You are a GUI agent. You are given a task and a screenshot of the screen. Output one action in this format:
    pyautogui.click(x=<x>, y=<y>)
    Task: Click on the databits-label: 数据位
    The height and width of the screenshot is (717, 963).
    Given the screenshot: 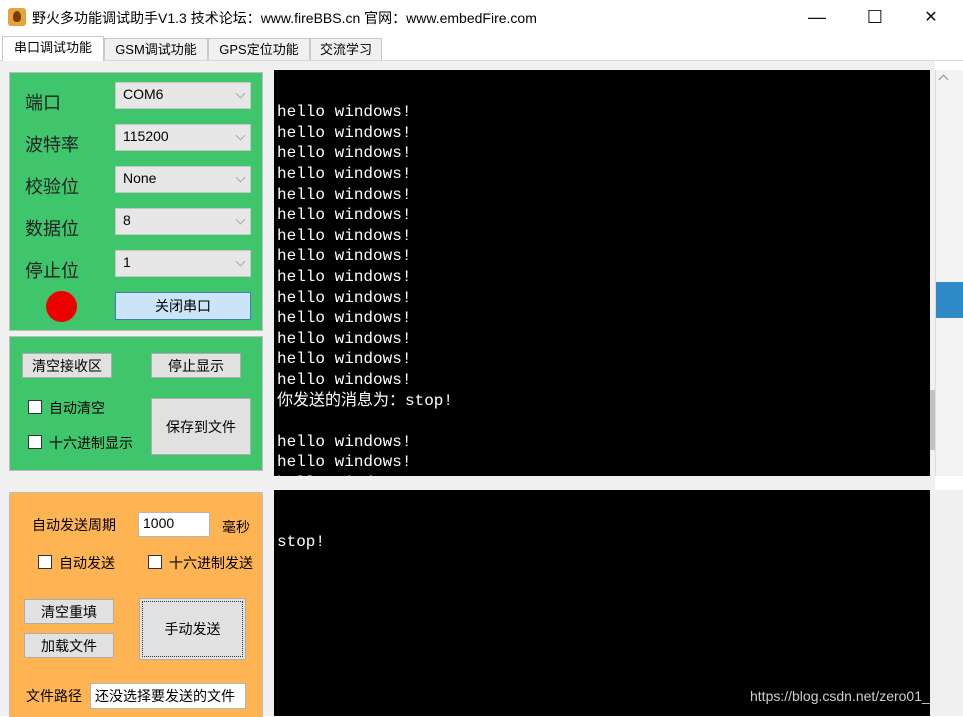 What is the action you would take?
    pyautogui.click(x=52, y=229)
    